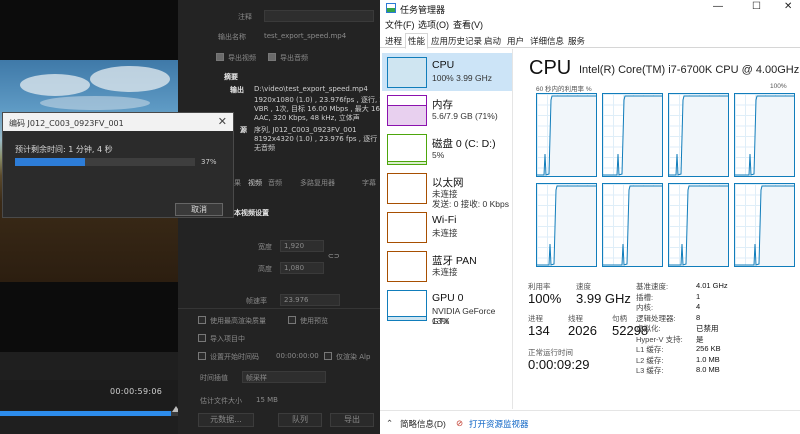 The width and height of the screenshot is (800, 434). I want to click on encoding-dialog-titlebar: 编码 J012_C003_0923FV_001 ✕, so click(118, 122).